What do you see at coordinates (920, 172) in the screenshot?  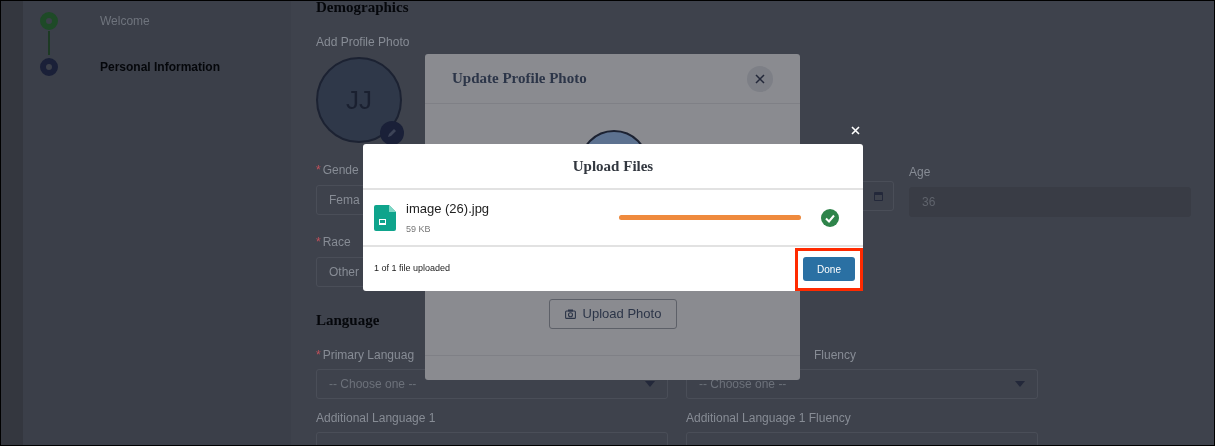 I see `field-label: Age` at bounding box center [920, 172].